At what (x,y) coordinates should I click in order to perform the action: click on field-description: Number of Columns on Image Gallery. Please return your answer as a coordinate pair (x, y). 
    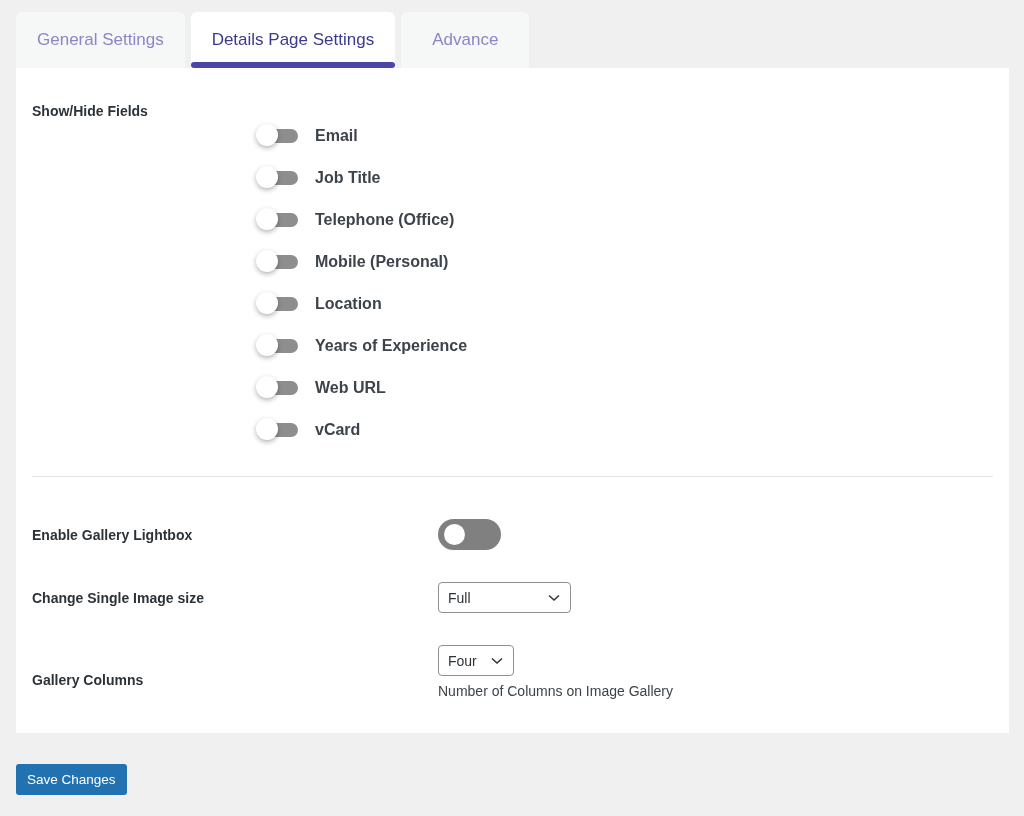
    Looking at the image, I should click on (556, 691).